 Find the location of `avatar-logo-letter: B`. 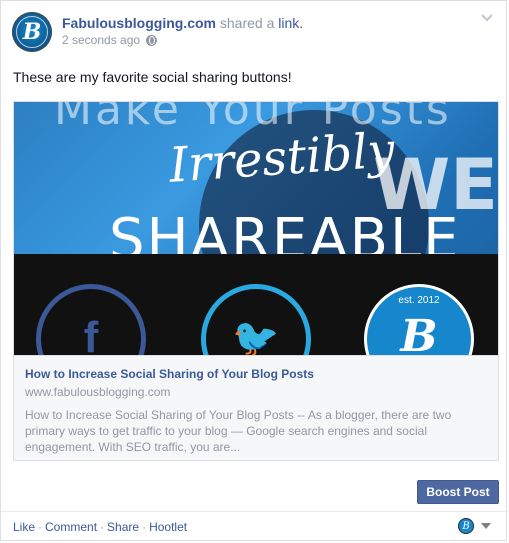

avatar-logo-letter: B is located at coordinates (32, 32).